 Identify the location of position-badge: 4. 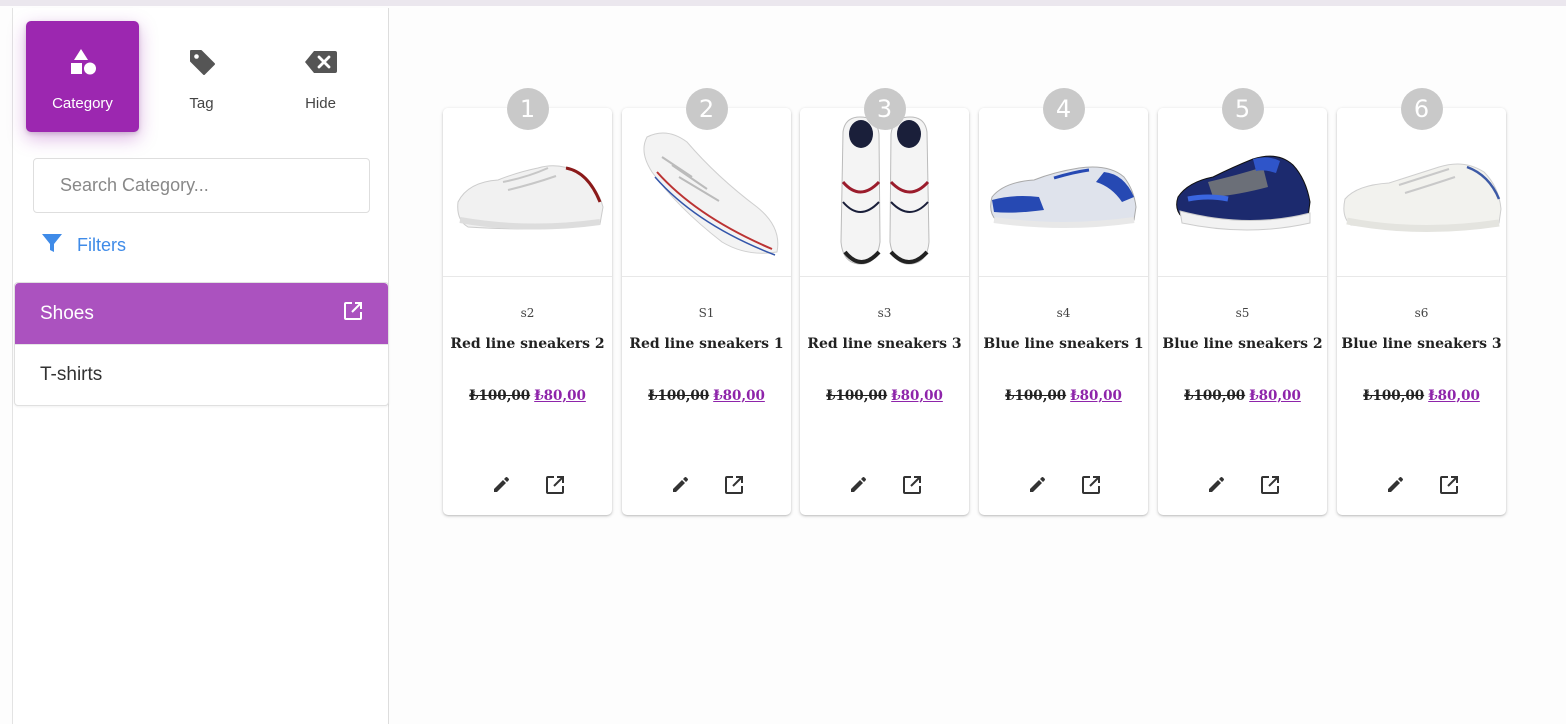
(1063, 109).